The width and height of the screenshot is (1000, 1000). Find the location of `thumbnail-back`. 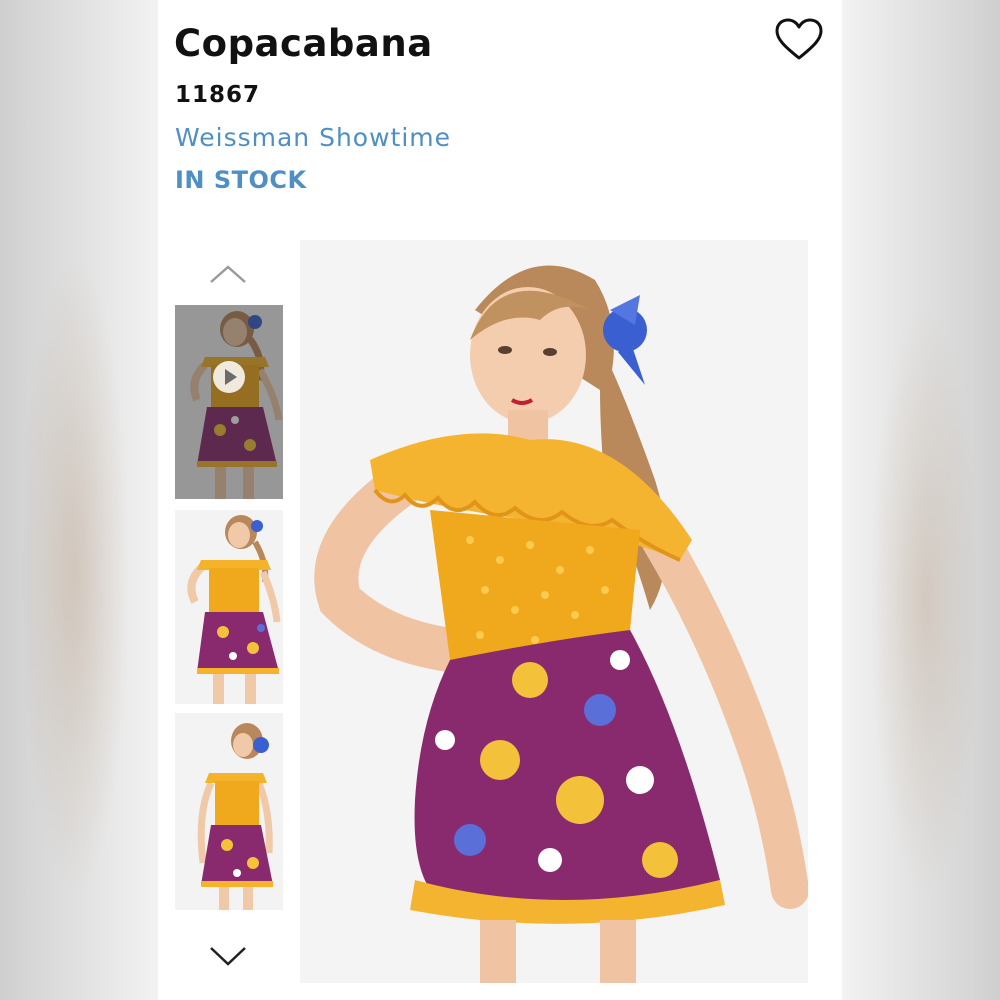

thumbnail-back is located at coordinates (229, 811).